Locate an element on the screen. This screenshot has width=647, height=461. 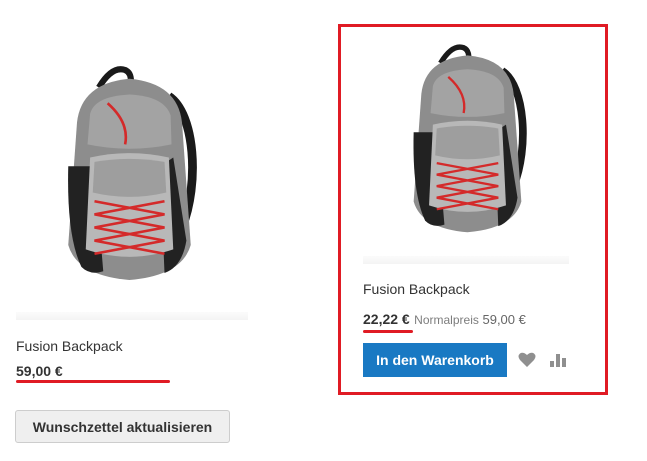
update-wishlist-button: Wunschzettel aktualisieren is located at coordinates (122, 426).